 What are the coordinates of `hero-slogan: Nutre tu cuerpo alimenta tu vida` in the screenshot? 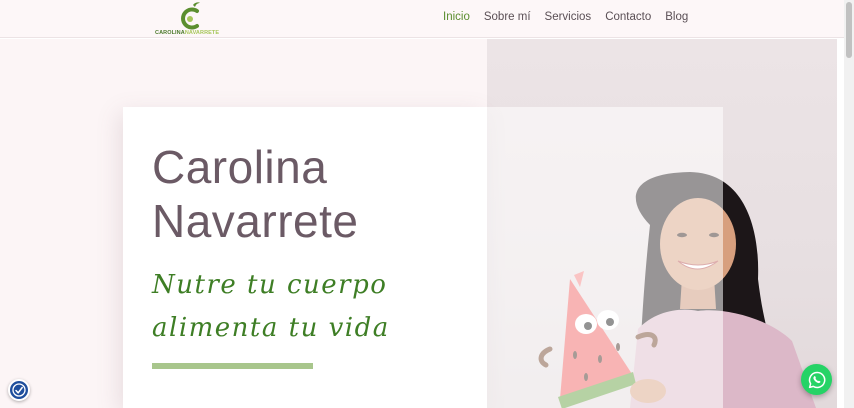 It's located at (271, 307).